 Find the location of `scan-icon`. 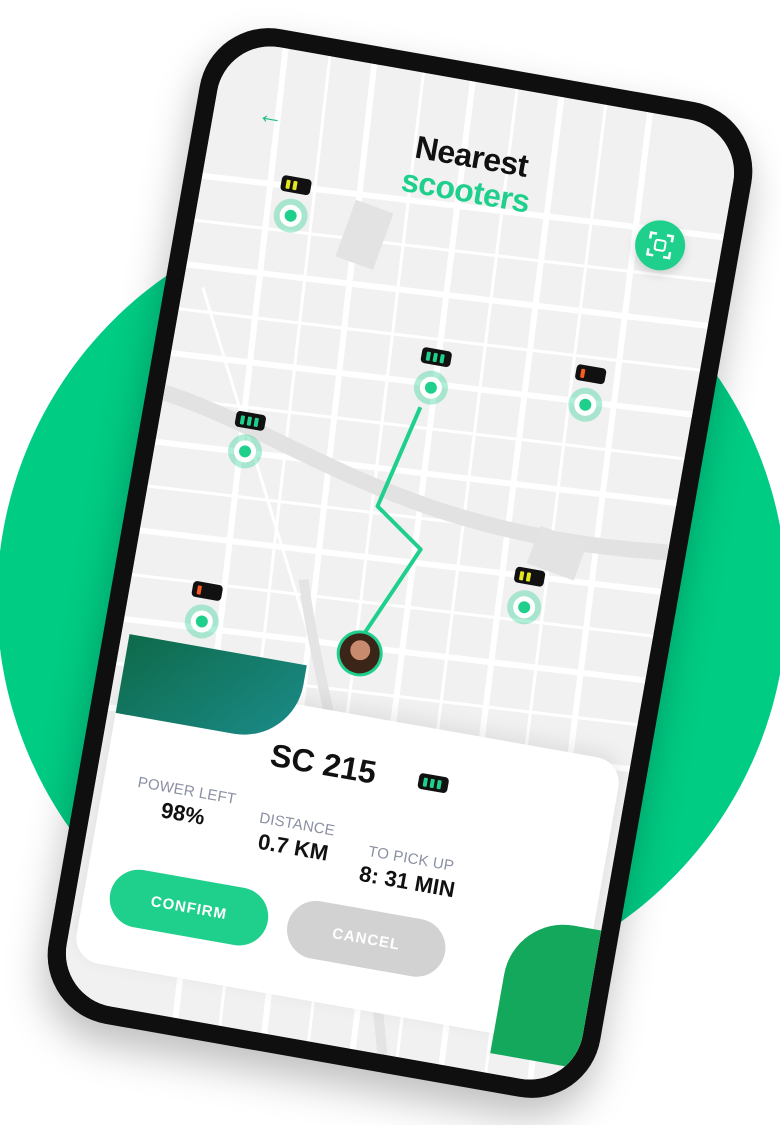

scan-icon is located at coordinates (660, 245).